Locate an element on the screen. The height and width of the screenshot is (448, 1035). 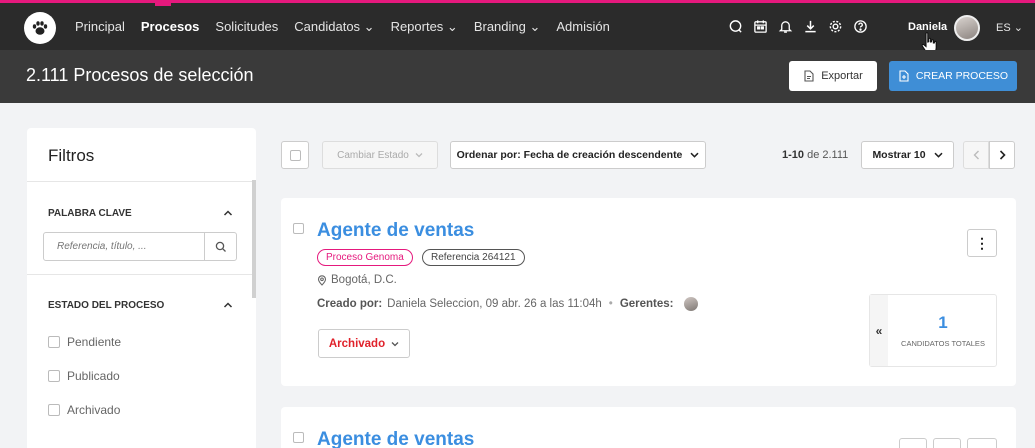
change-state-dropdown: Cambiar Estado is located at coordinates (380, 155).